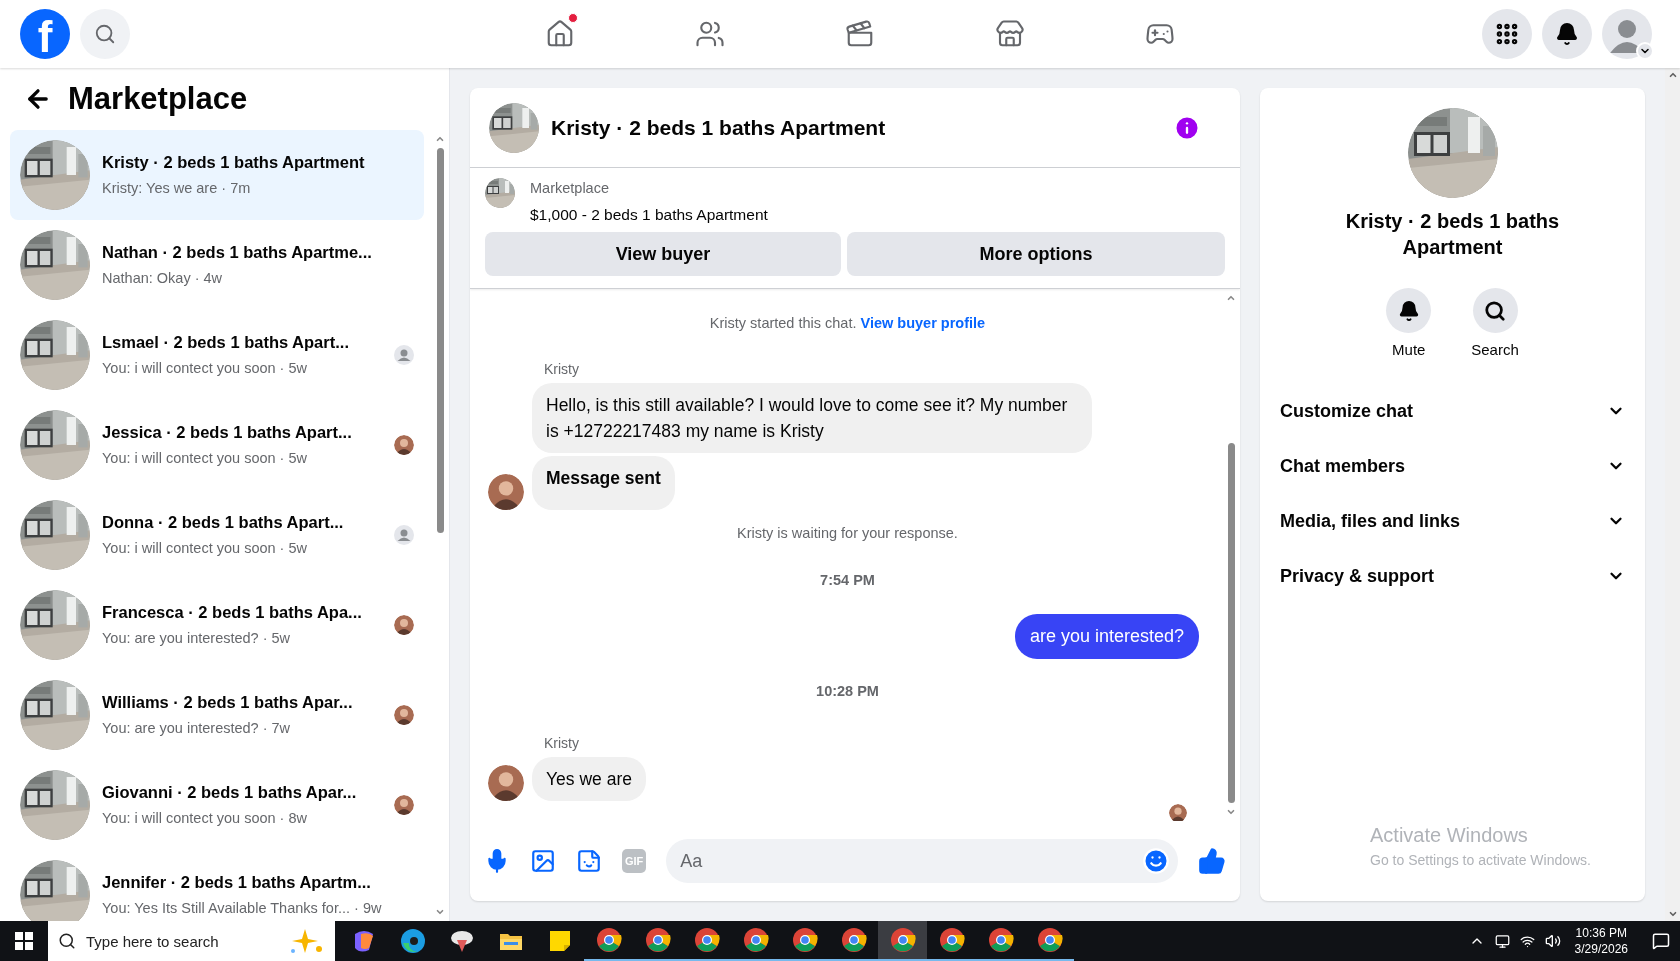 This screenshot has height=961, width=1680. Describe the element at coordinates (1645, 51) in the screenshot. I see `chevron-down-icon` at that location.